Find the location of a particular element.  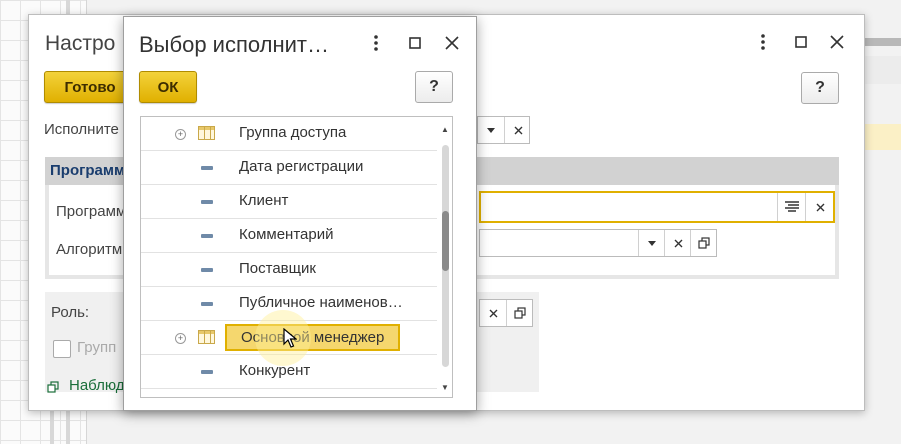

scroll-up-icon: ▲ is located at coordinates (445, 130).